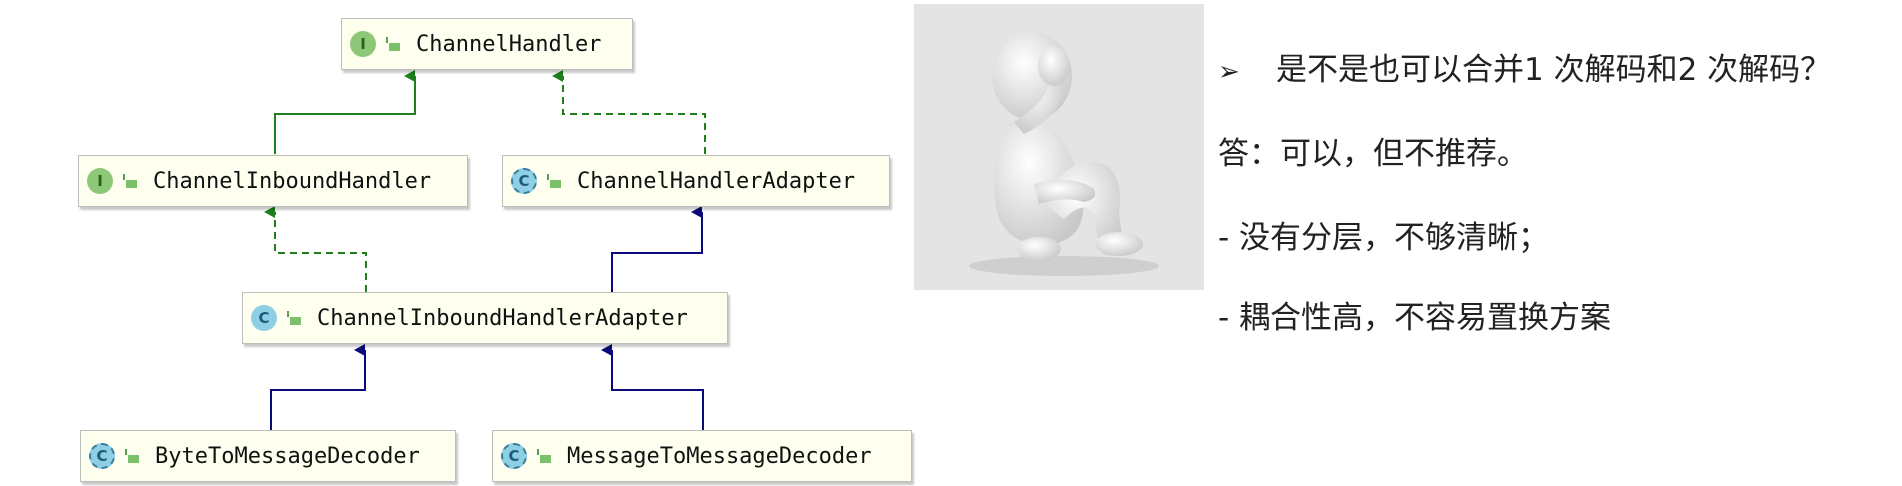  What do you see at coordinates (652, 387) in the screenshot?
I see `edge-message-decoder-to-inbound-adapter` at bounding box center [652, 387].